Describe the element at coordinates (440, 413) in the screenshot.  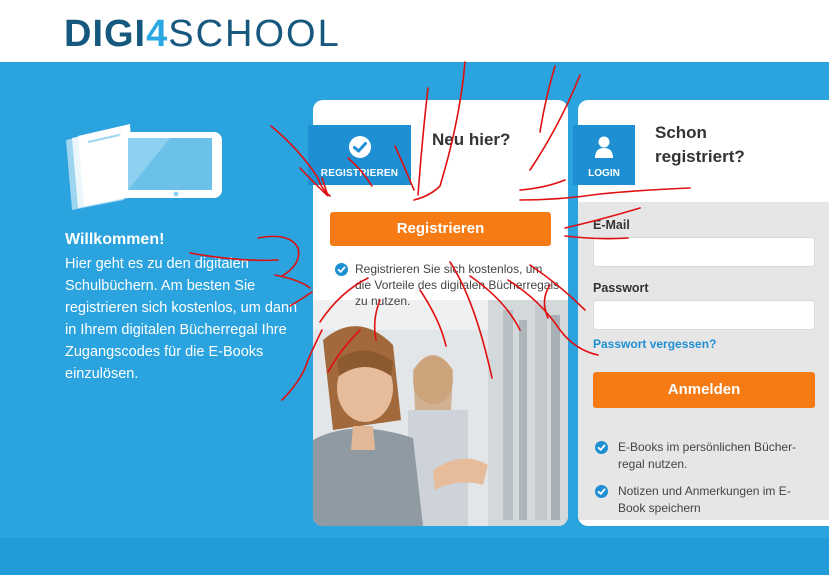
I see `student-photo` at that location.